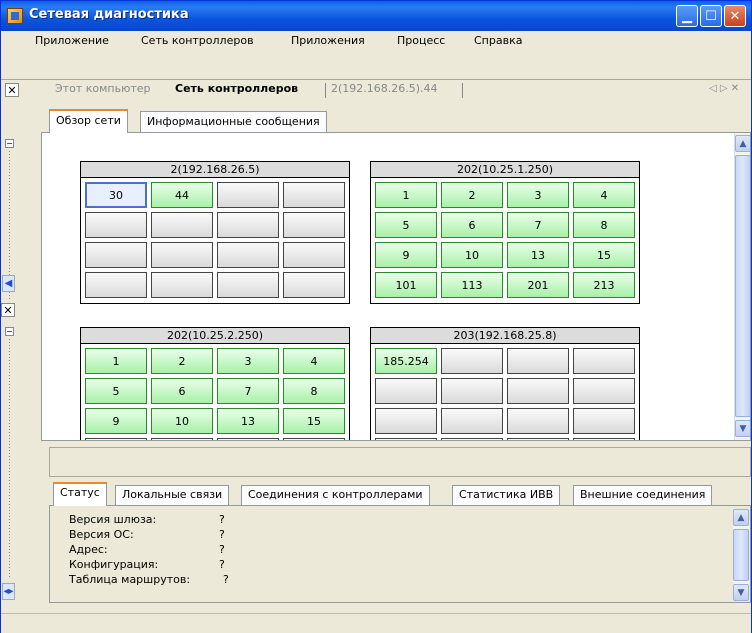 The height and width of the screenshot is (633, 752). I want to click on tab-this-computer: Этот компьютер, so click(103, 88).